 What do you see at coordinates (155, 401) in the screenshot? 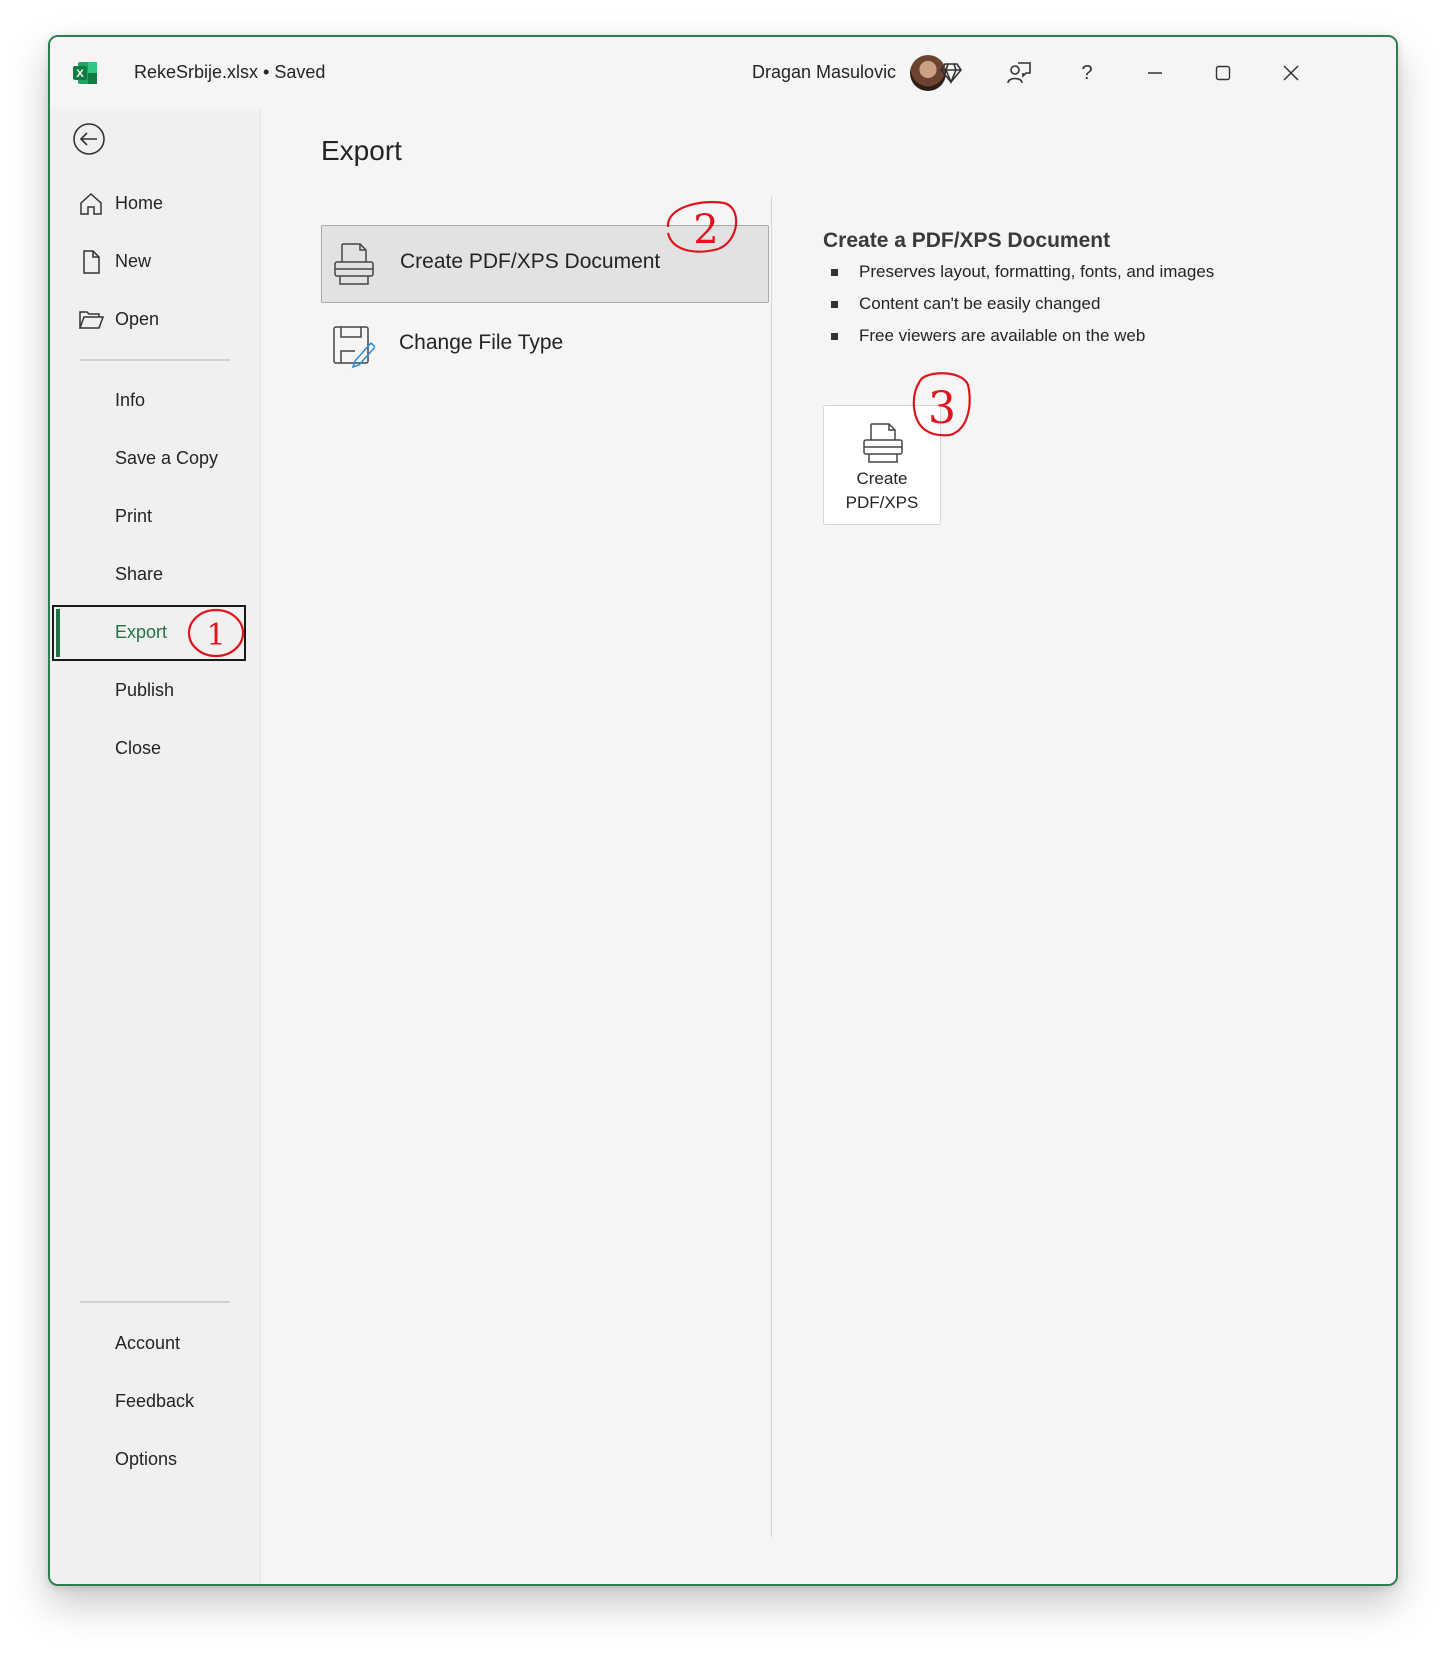
I see `sidebar-item-info: Info` at bounding box center [155, 401].